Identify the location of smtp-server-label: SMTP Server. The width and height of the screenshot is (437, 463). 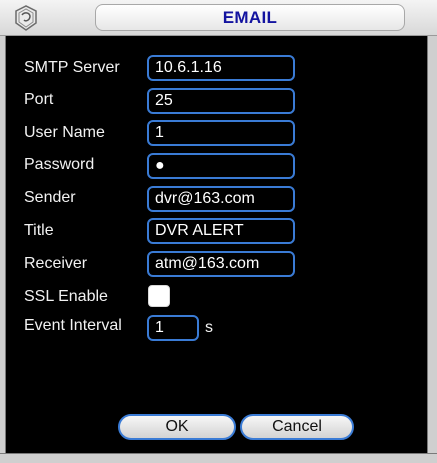
(72, 67).